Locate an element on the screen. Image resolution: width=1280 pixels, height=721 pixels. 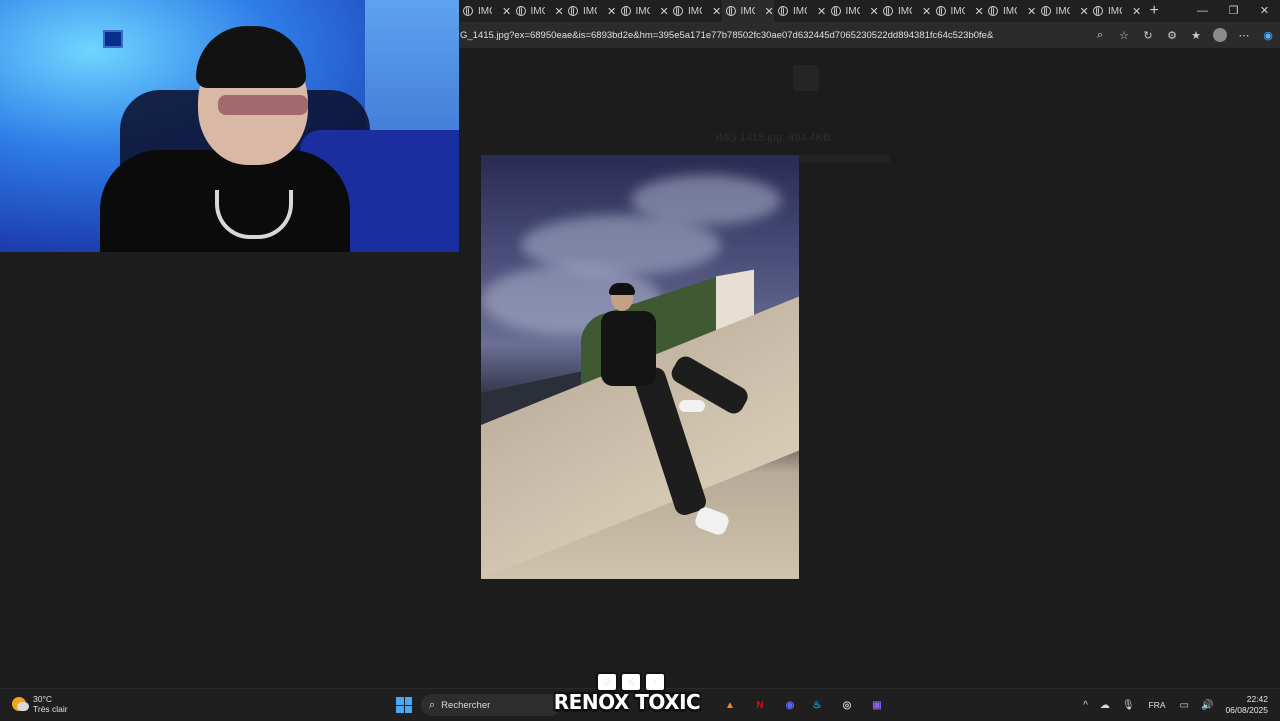
system-tray: ^ ☁ 🎙 FRA ▭ 🔊 22:42 06/08/2025 is located at coordinates (1178, 705).